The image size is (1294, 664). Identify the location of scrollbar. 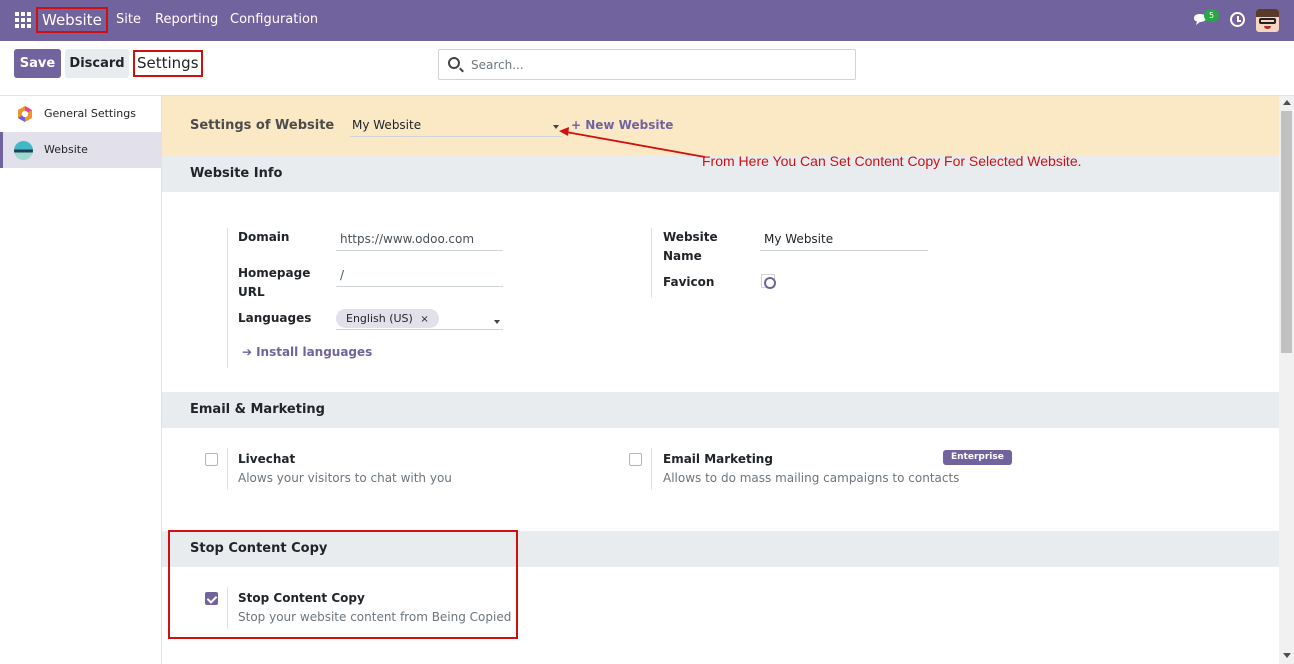
(1286, 380).